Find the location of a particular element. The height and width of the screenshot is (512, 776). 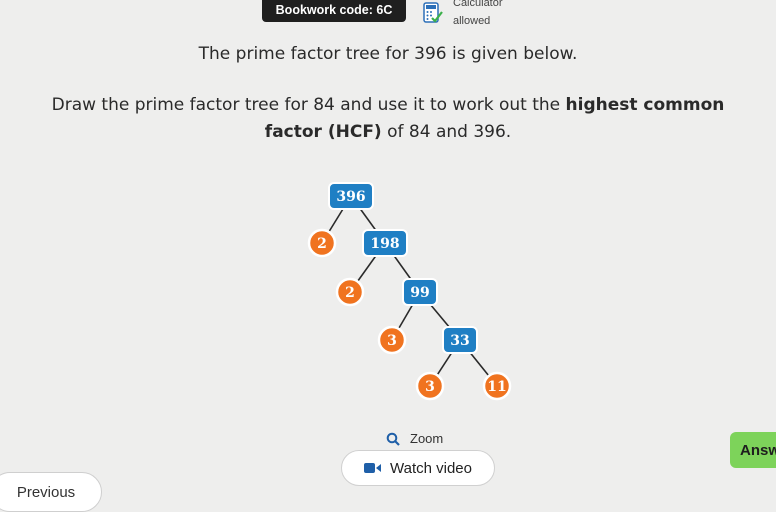

composite-factor-node: 99 is located at coordinates (420, 292).